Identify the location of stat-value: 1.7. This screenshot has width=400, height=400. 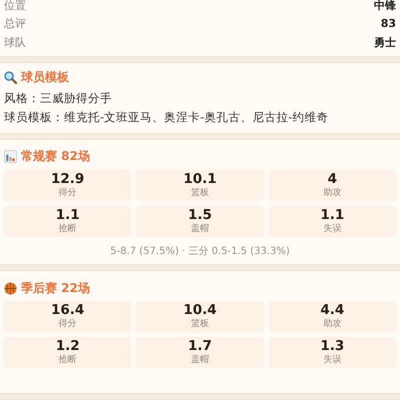
(200, 346).